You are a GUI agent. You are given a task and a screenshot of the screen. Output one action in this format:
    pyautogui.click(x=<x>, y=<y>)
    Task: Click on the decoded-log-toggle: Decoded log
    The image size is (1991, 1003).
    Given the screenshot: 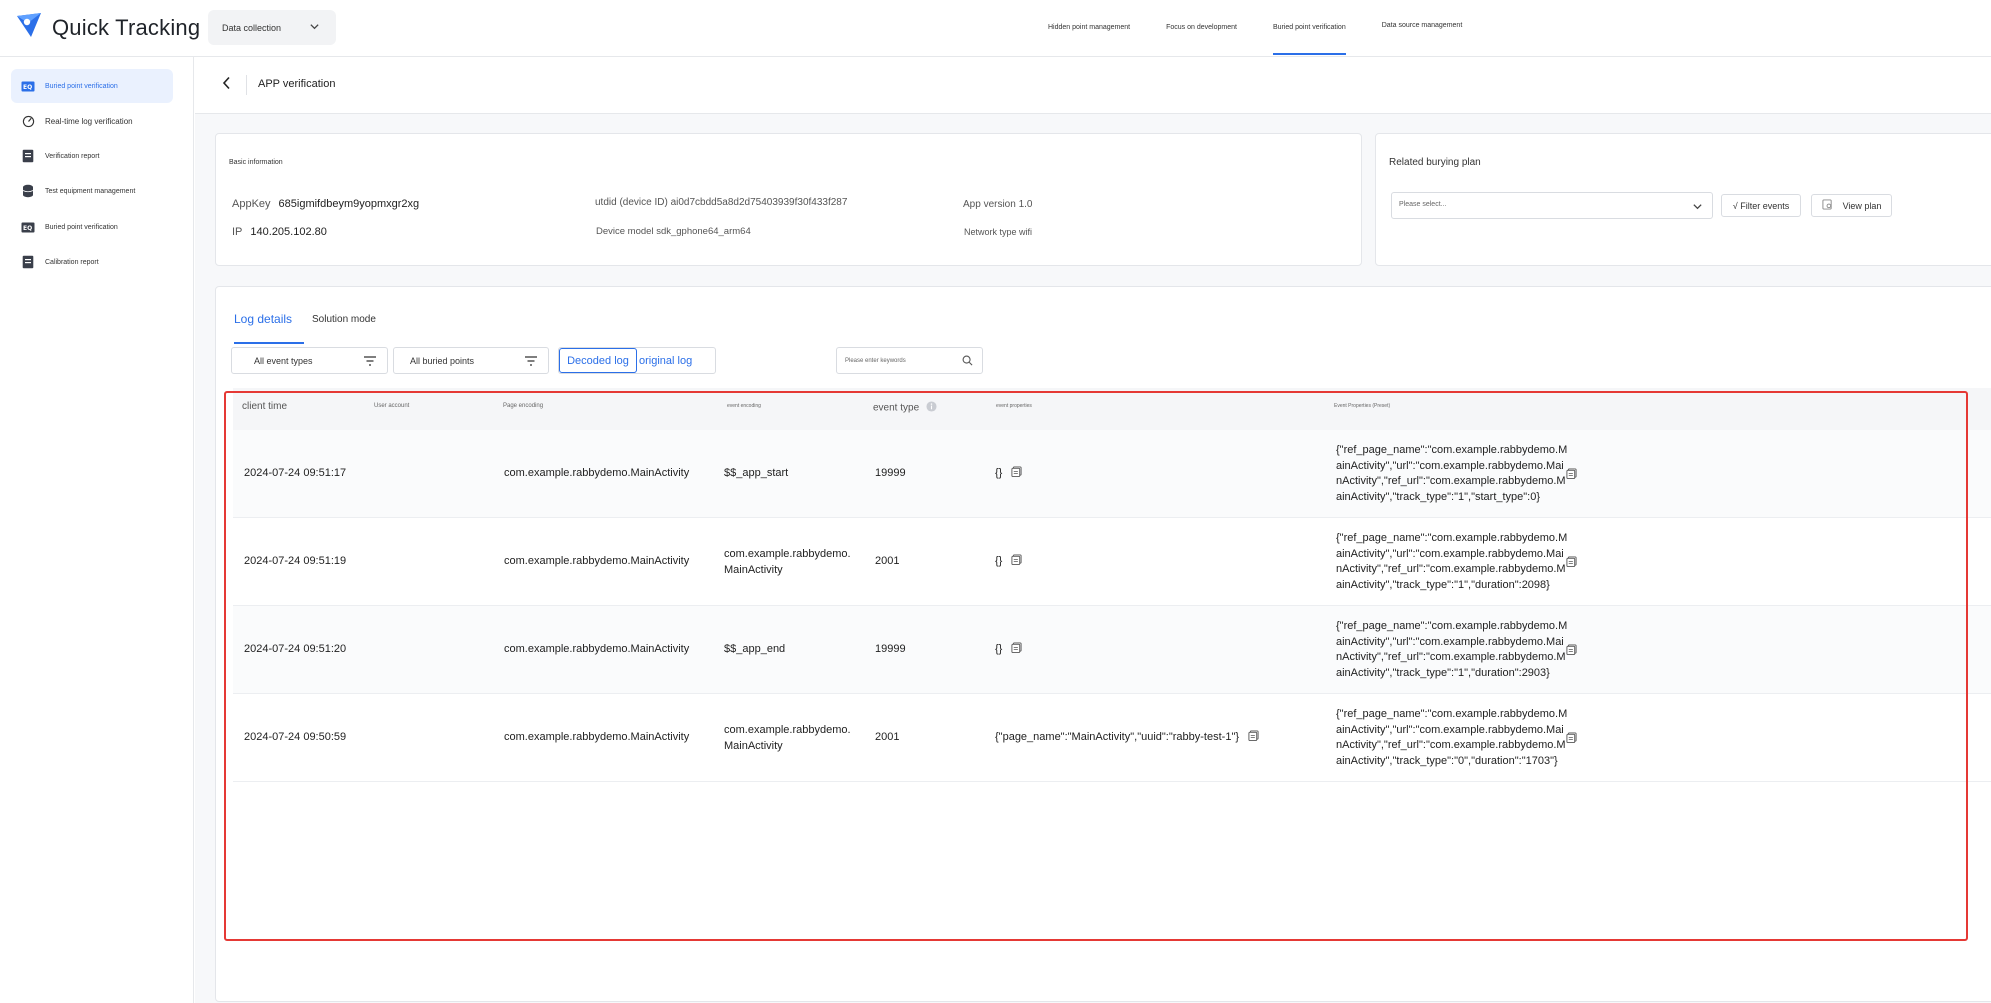 What is the action you would take?
    pyautogui.click(x=598, y=360)
    